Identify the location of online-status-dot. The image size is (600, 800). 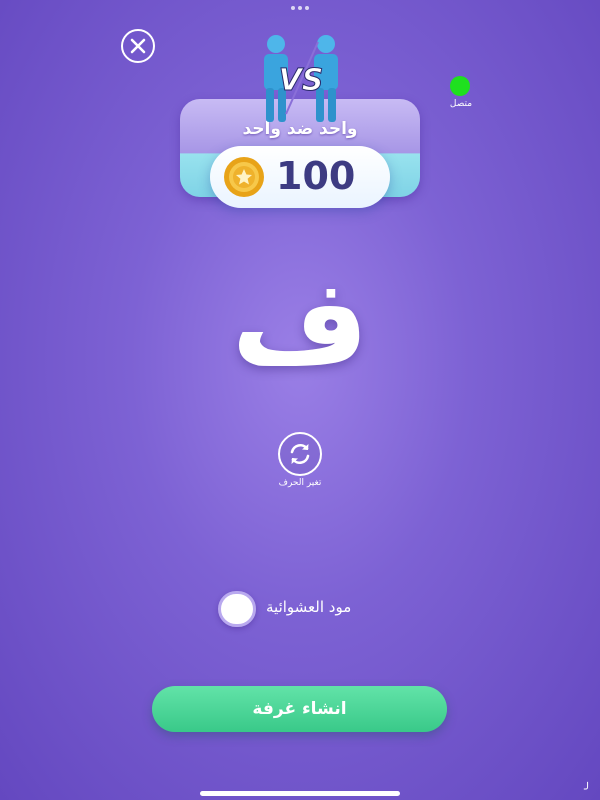
(460, 86).